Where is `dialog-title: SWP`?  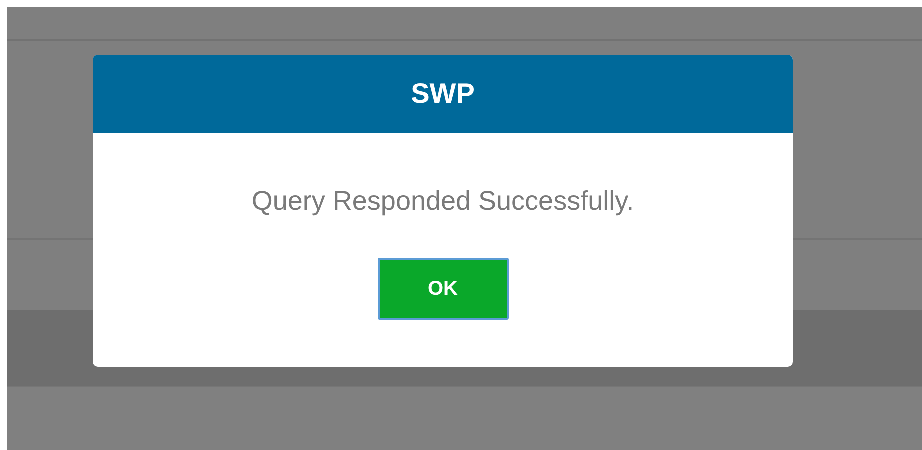 dialog-title: SWP is located at coordinates (443, 94).